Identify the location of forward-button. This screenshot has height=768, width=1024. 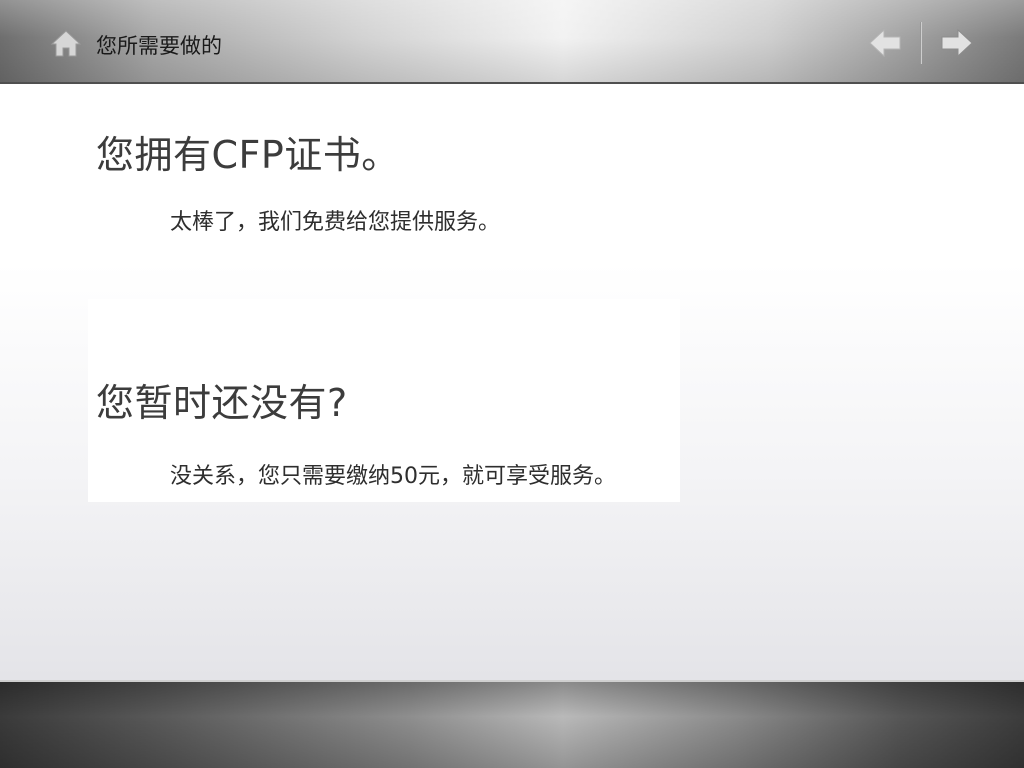
(957, 43).